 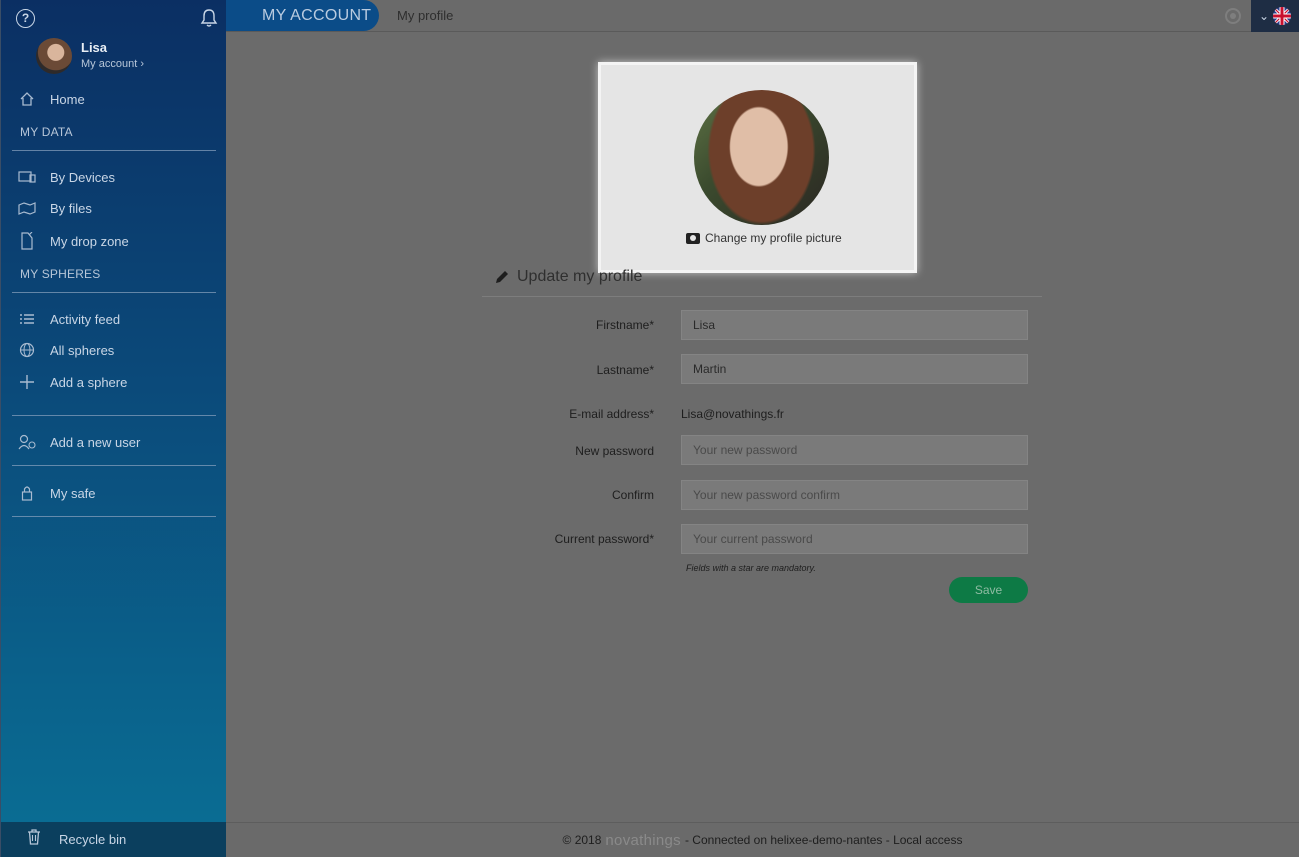 What do you see at coordinates (85, 319) in the screenshot?
I see `sidebar-item-label: Activity feed` at bounding box center [85, 319].